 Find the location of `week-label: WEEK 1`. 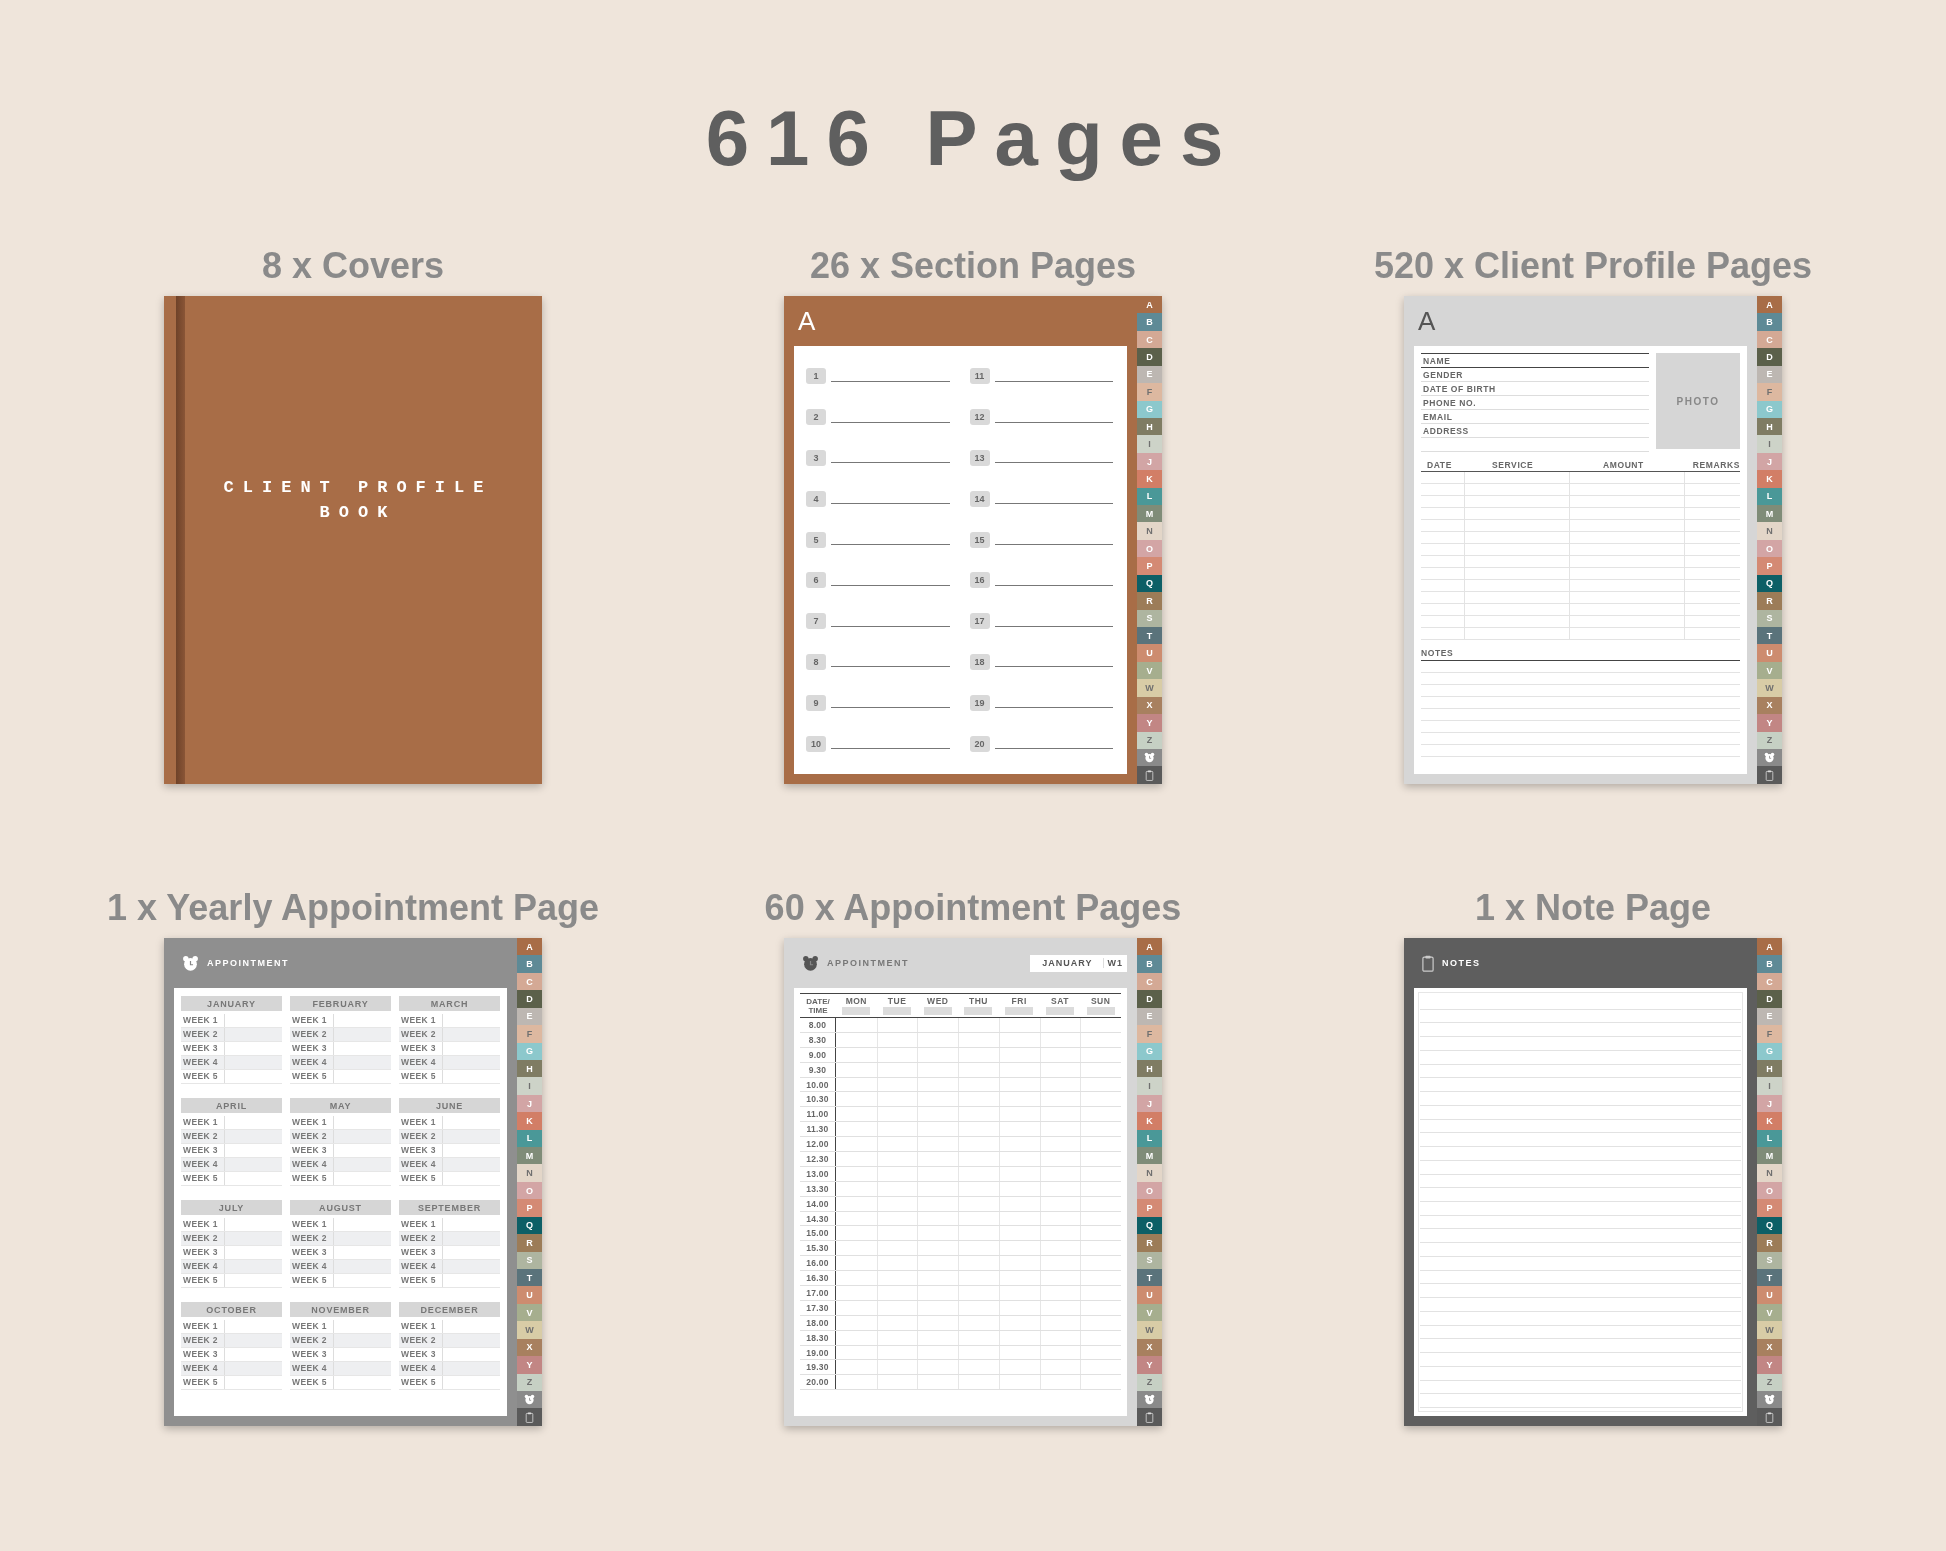

week-label: WEEK 1 is located at coordinates (312, 1224).